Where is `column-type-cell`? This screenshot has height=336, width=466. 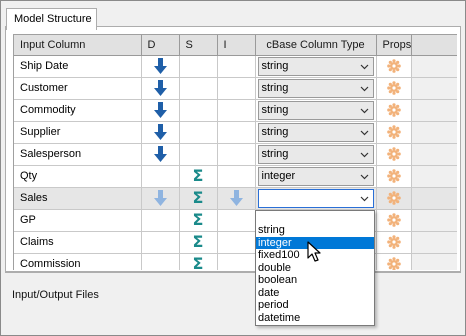 column-type-cell is located at coordinates (316, 198).